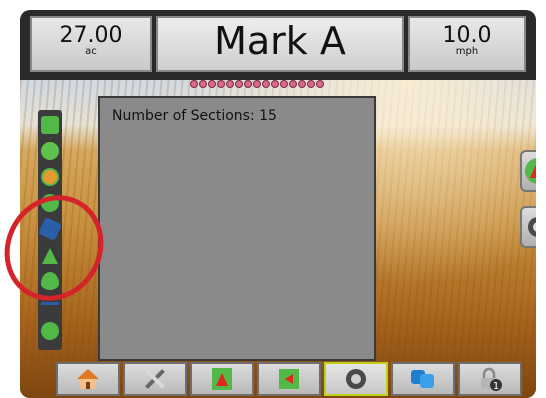  What do you see at coordinates (50, 177) in the screenshot?
I see `guidance-icon` at bounding box center [50, 177].